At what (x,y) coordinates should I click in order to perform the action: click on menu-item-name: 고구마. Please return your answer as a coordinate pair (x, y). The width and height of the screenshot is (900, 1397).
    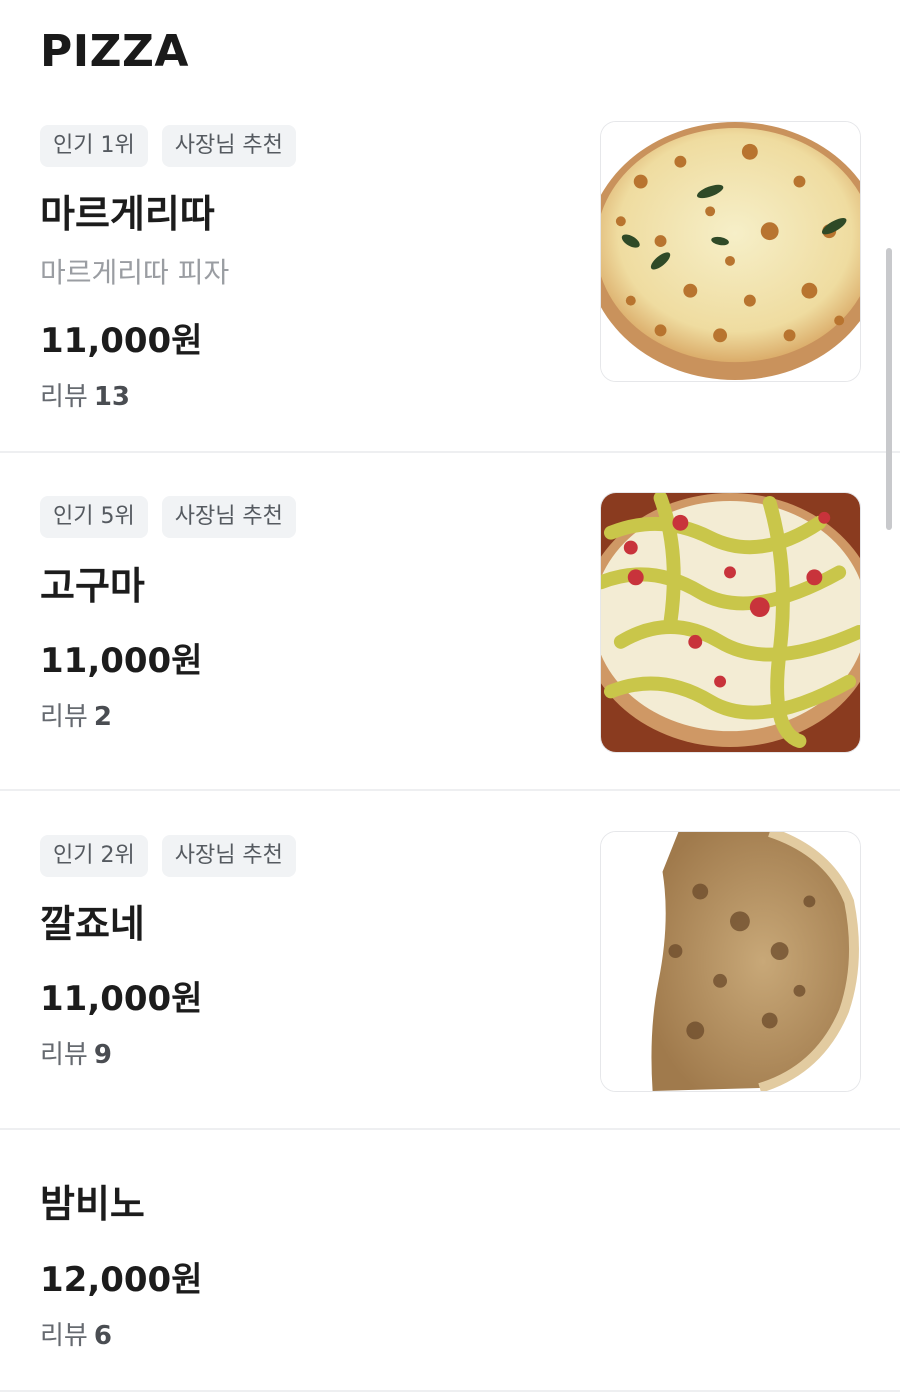
    Looking at the image, I should click on (92, 586).